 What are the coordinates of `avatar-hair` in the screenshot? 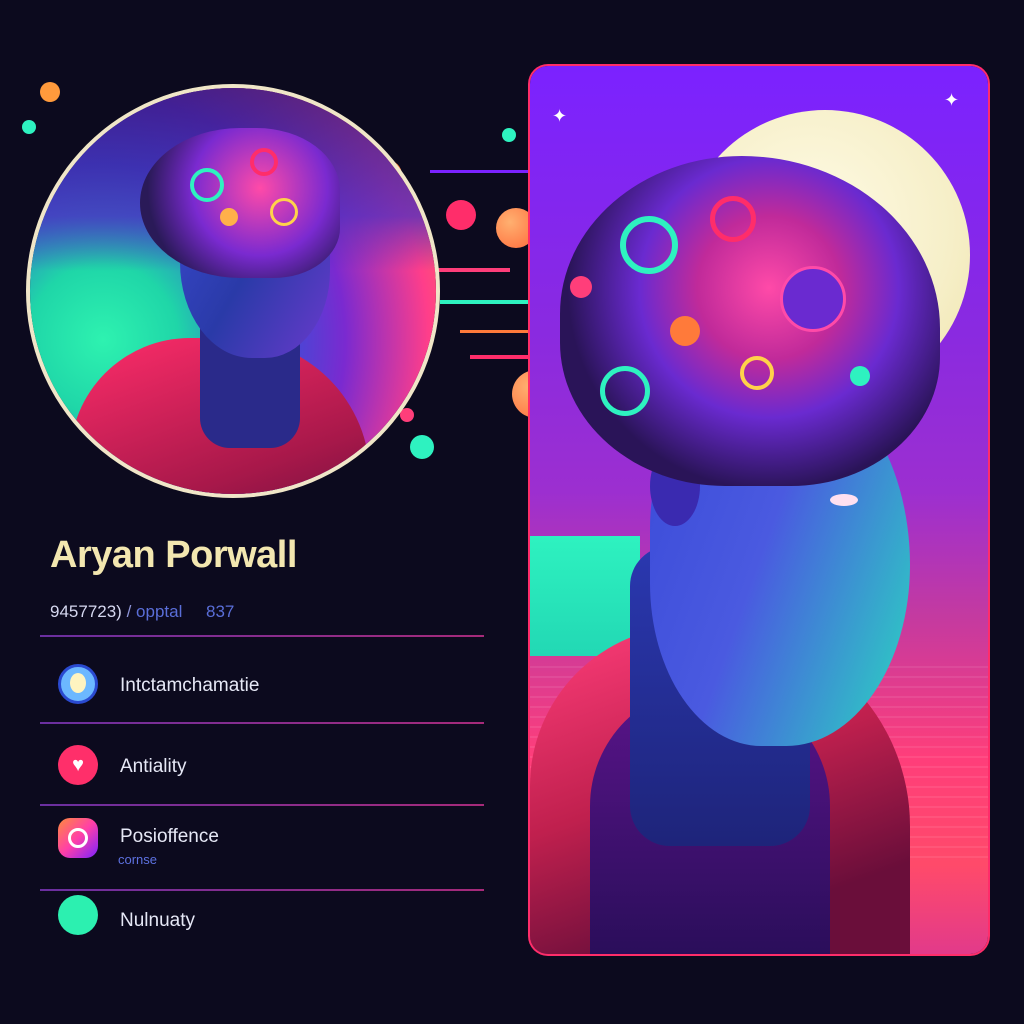 It's located at (240, 203).